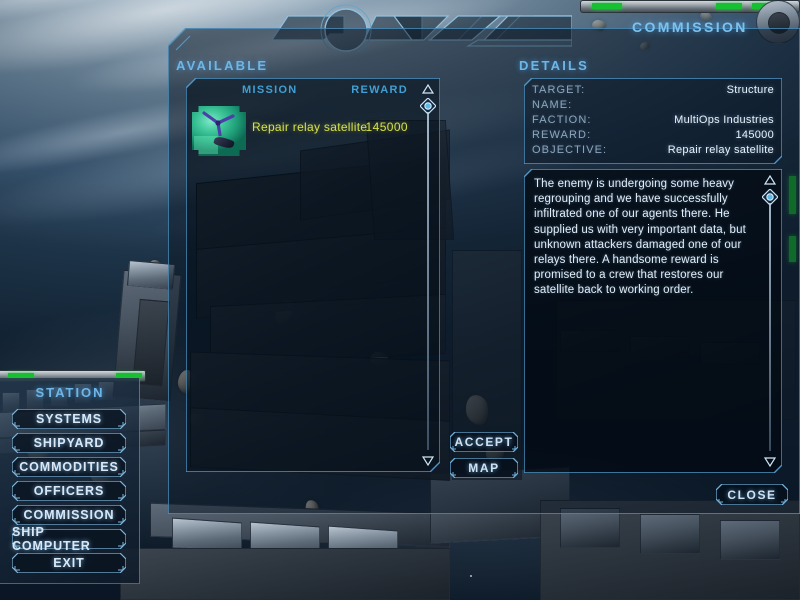  I want to click on sidebar-item-commodities: COMMODITIES, so click(69, 467).